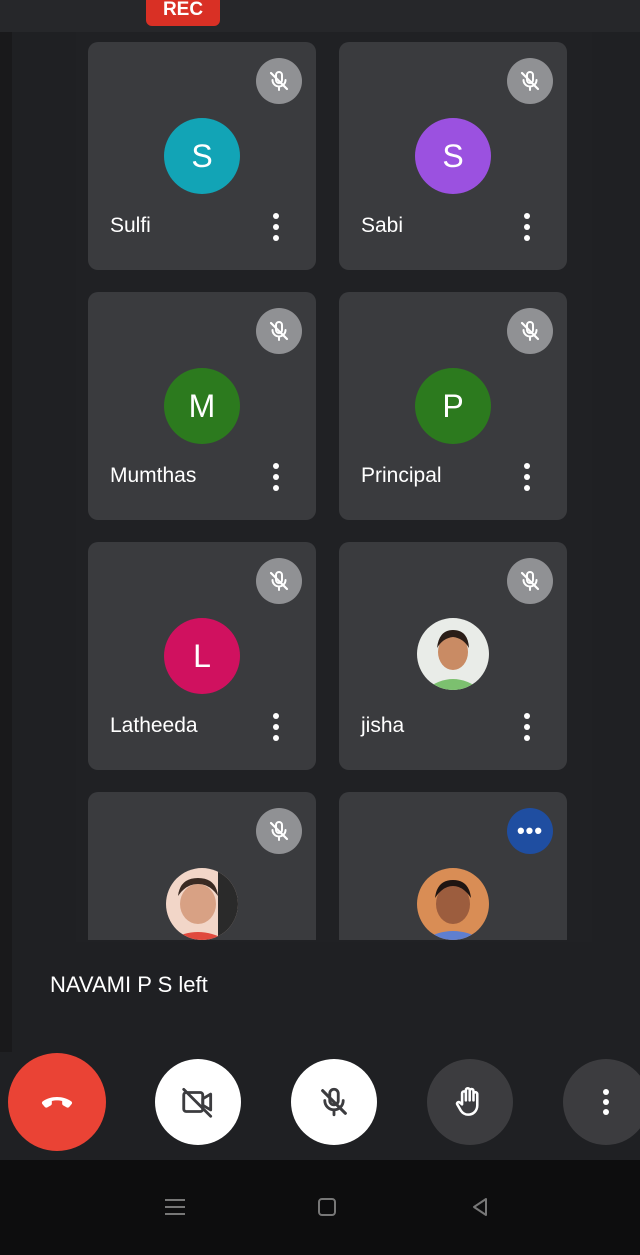 This screenshot has height=1255, width=640. I want to click on top-bar: REC, so click(320, 16).